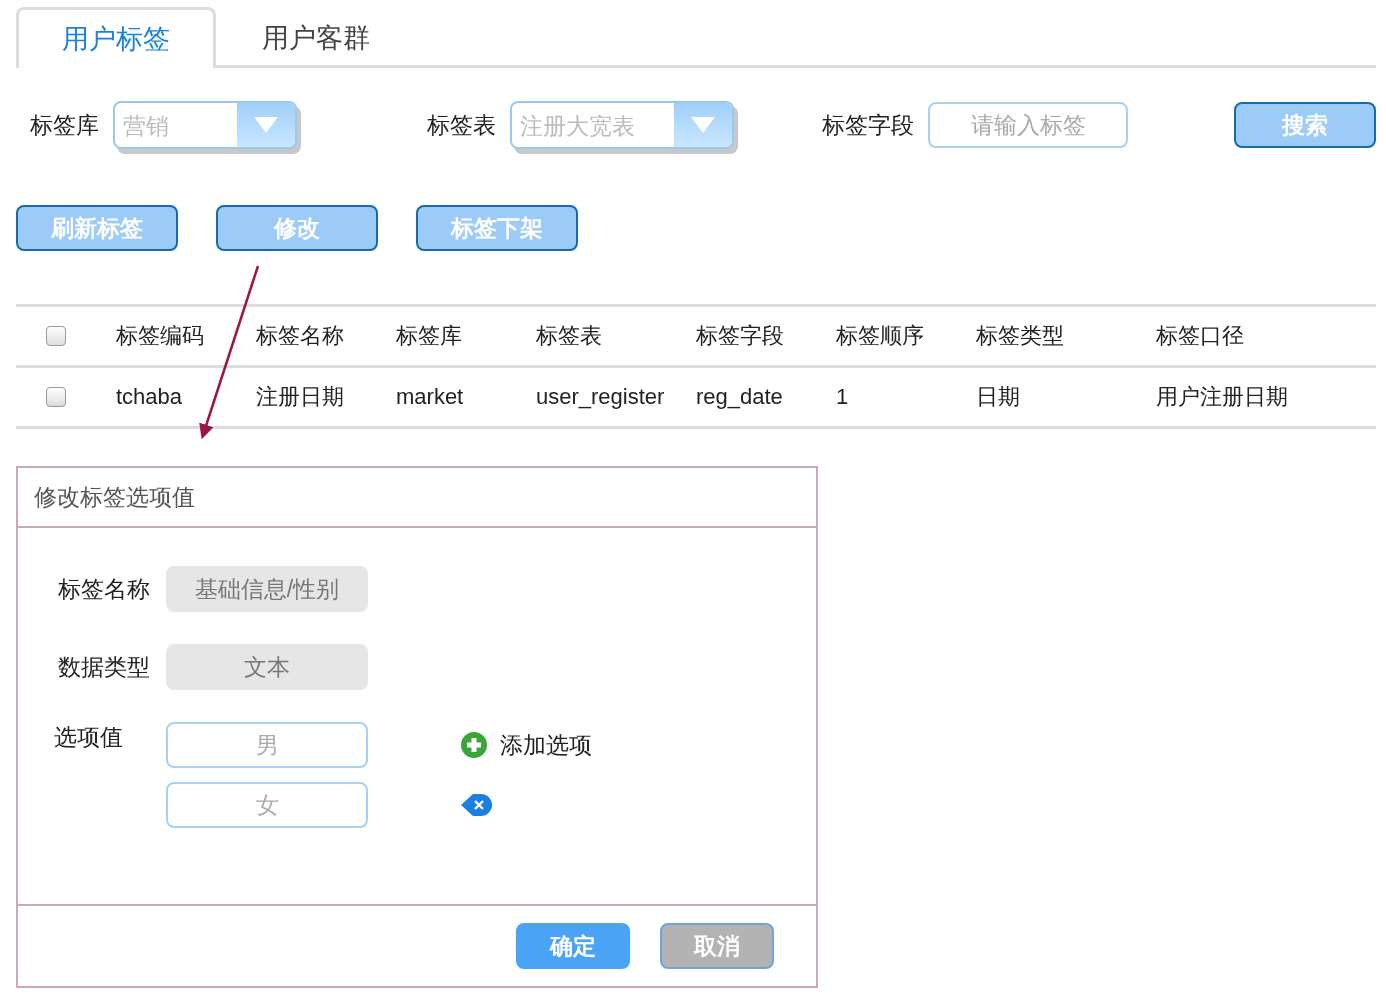 The height and width of the screenshot is (1002, 1386). I want to click on table-cell-text: user_register, so click(601, 397).